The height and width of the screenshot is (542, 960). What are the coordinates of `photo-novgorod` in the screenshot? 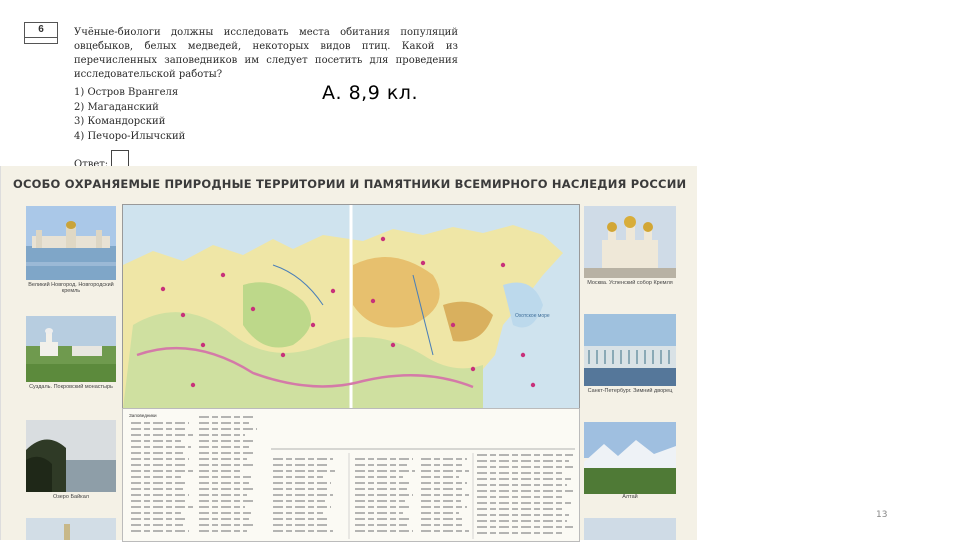 It's located at (71, 243).